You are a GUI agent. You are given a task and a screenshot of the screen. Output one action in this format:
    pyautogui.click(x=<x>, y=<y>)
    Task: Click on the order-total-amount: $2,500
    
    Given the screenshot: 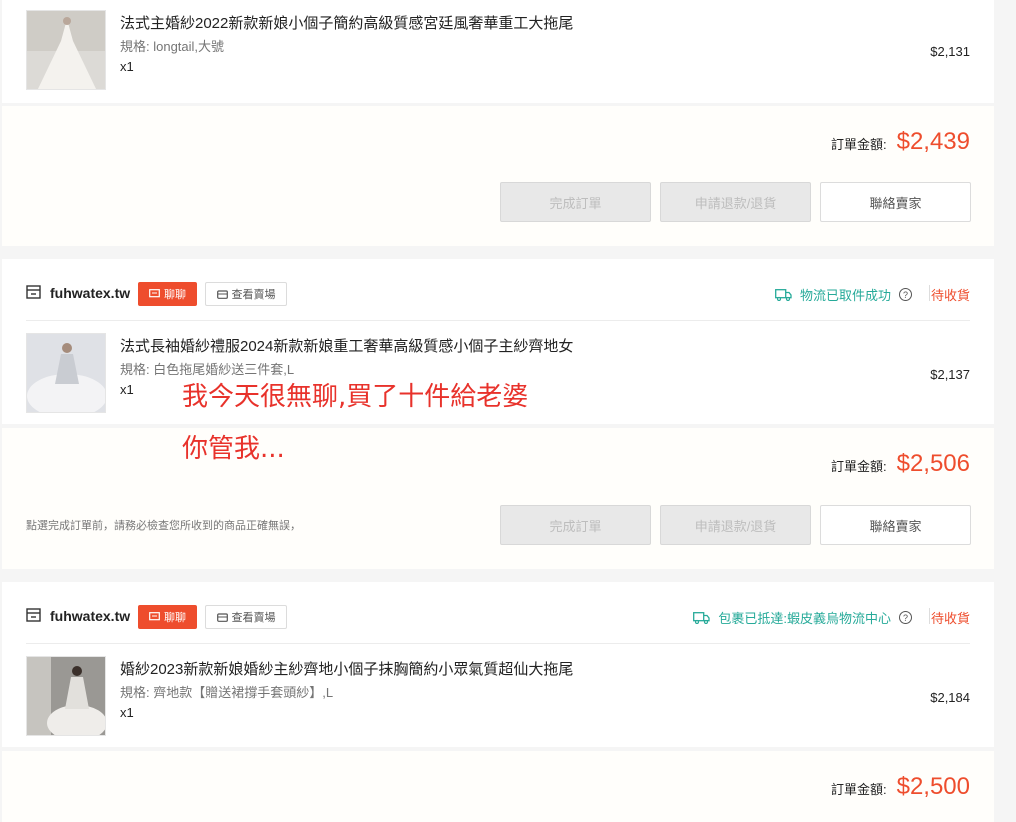 What is the action you would take?
    pyautogui.click(x=933, y=786)
    